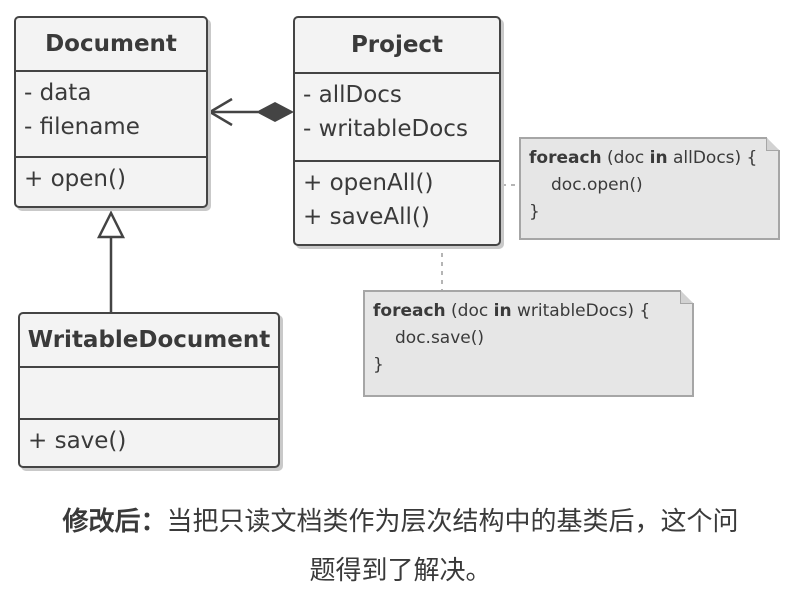  I want to click on caption-label: 修改后：, so click(114, 522).